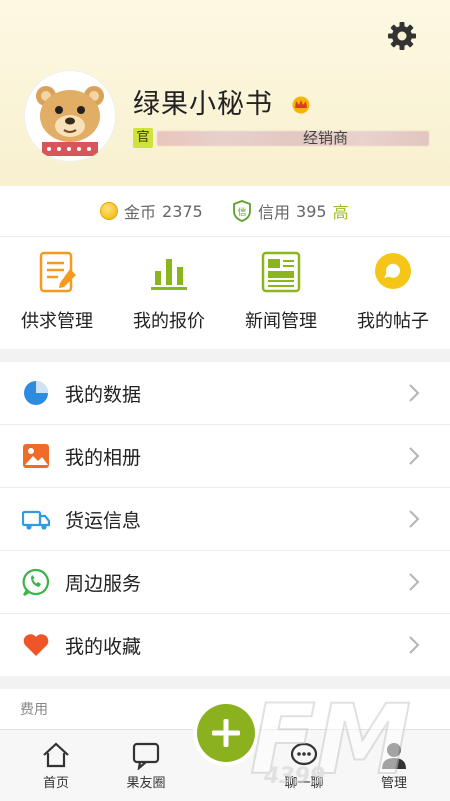 The width and height of the screenshot is (450, 801). What do you see at coordinates (393, 272) in the screenshot?
I see `chat-bubble-icon` at bounding box center [393, 272].